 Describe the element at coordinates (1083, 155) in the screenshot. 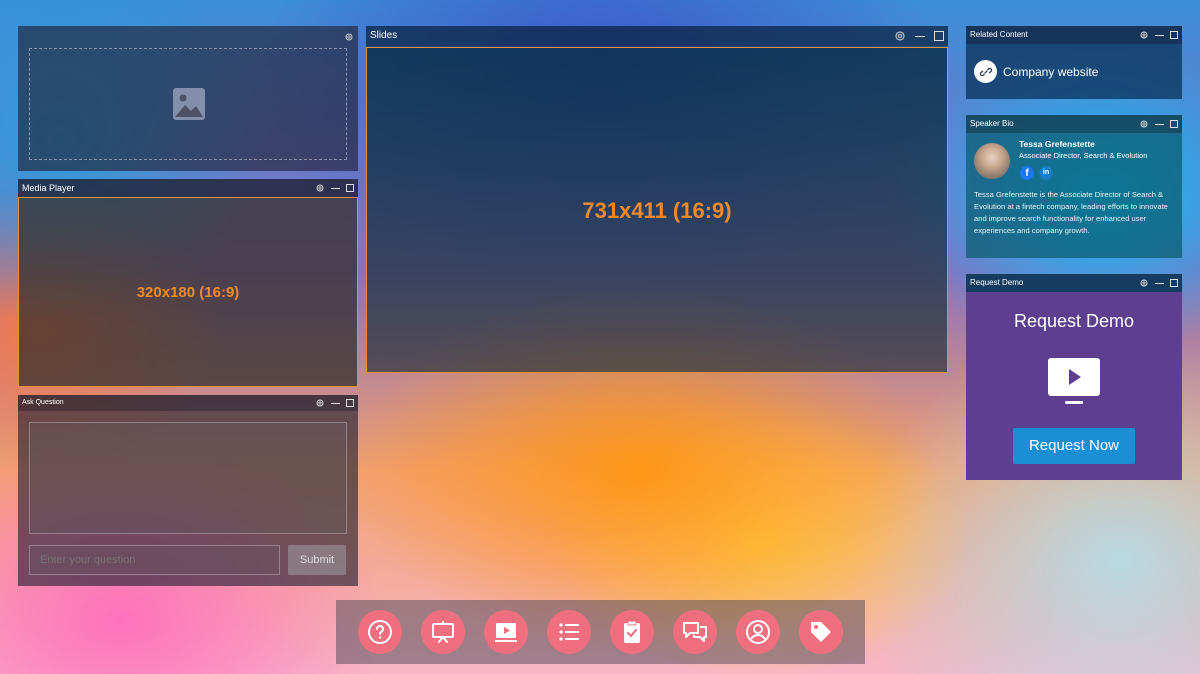

I see `speaker-role: Associate Director, Search & Evolution` at that location.